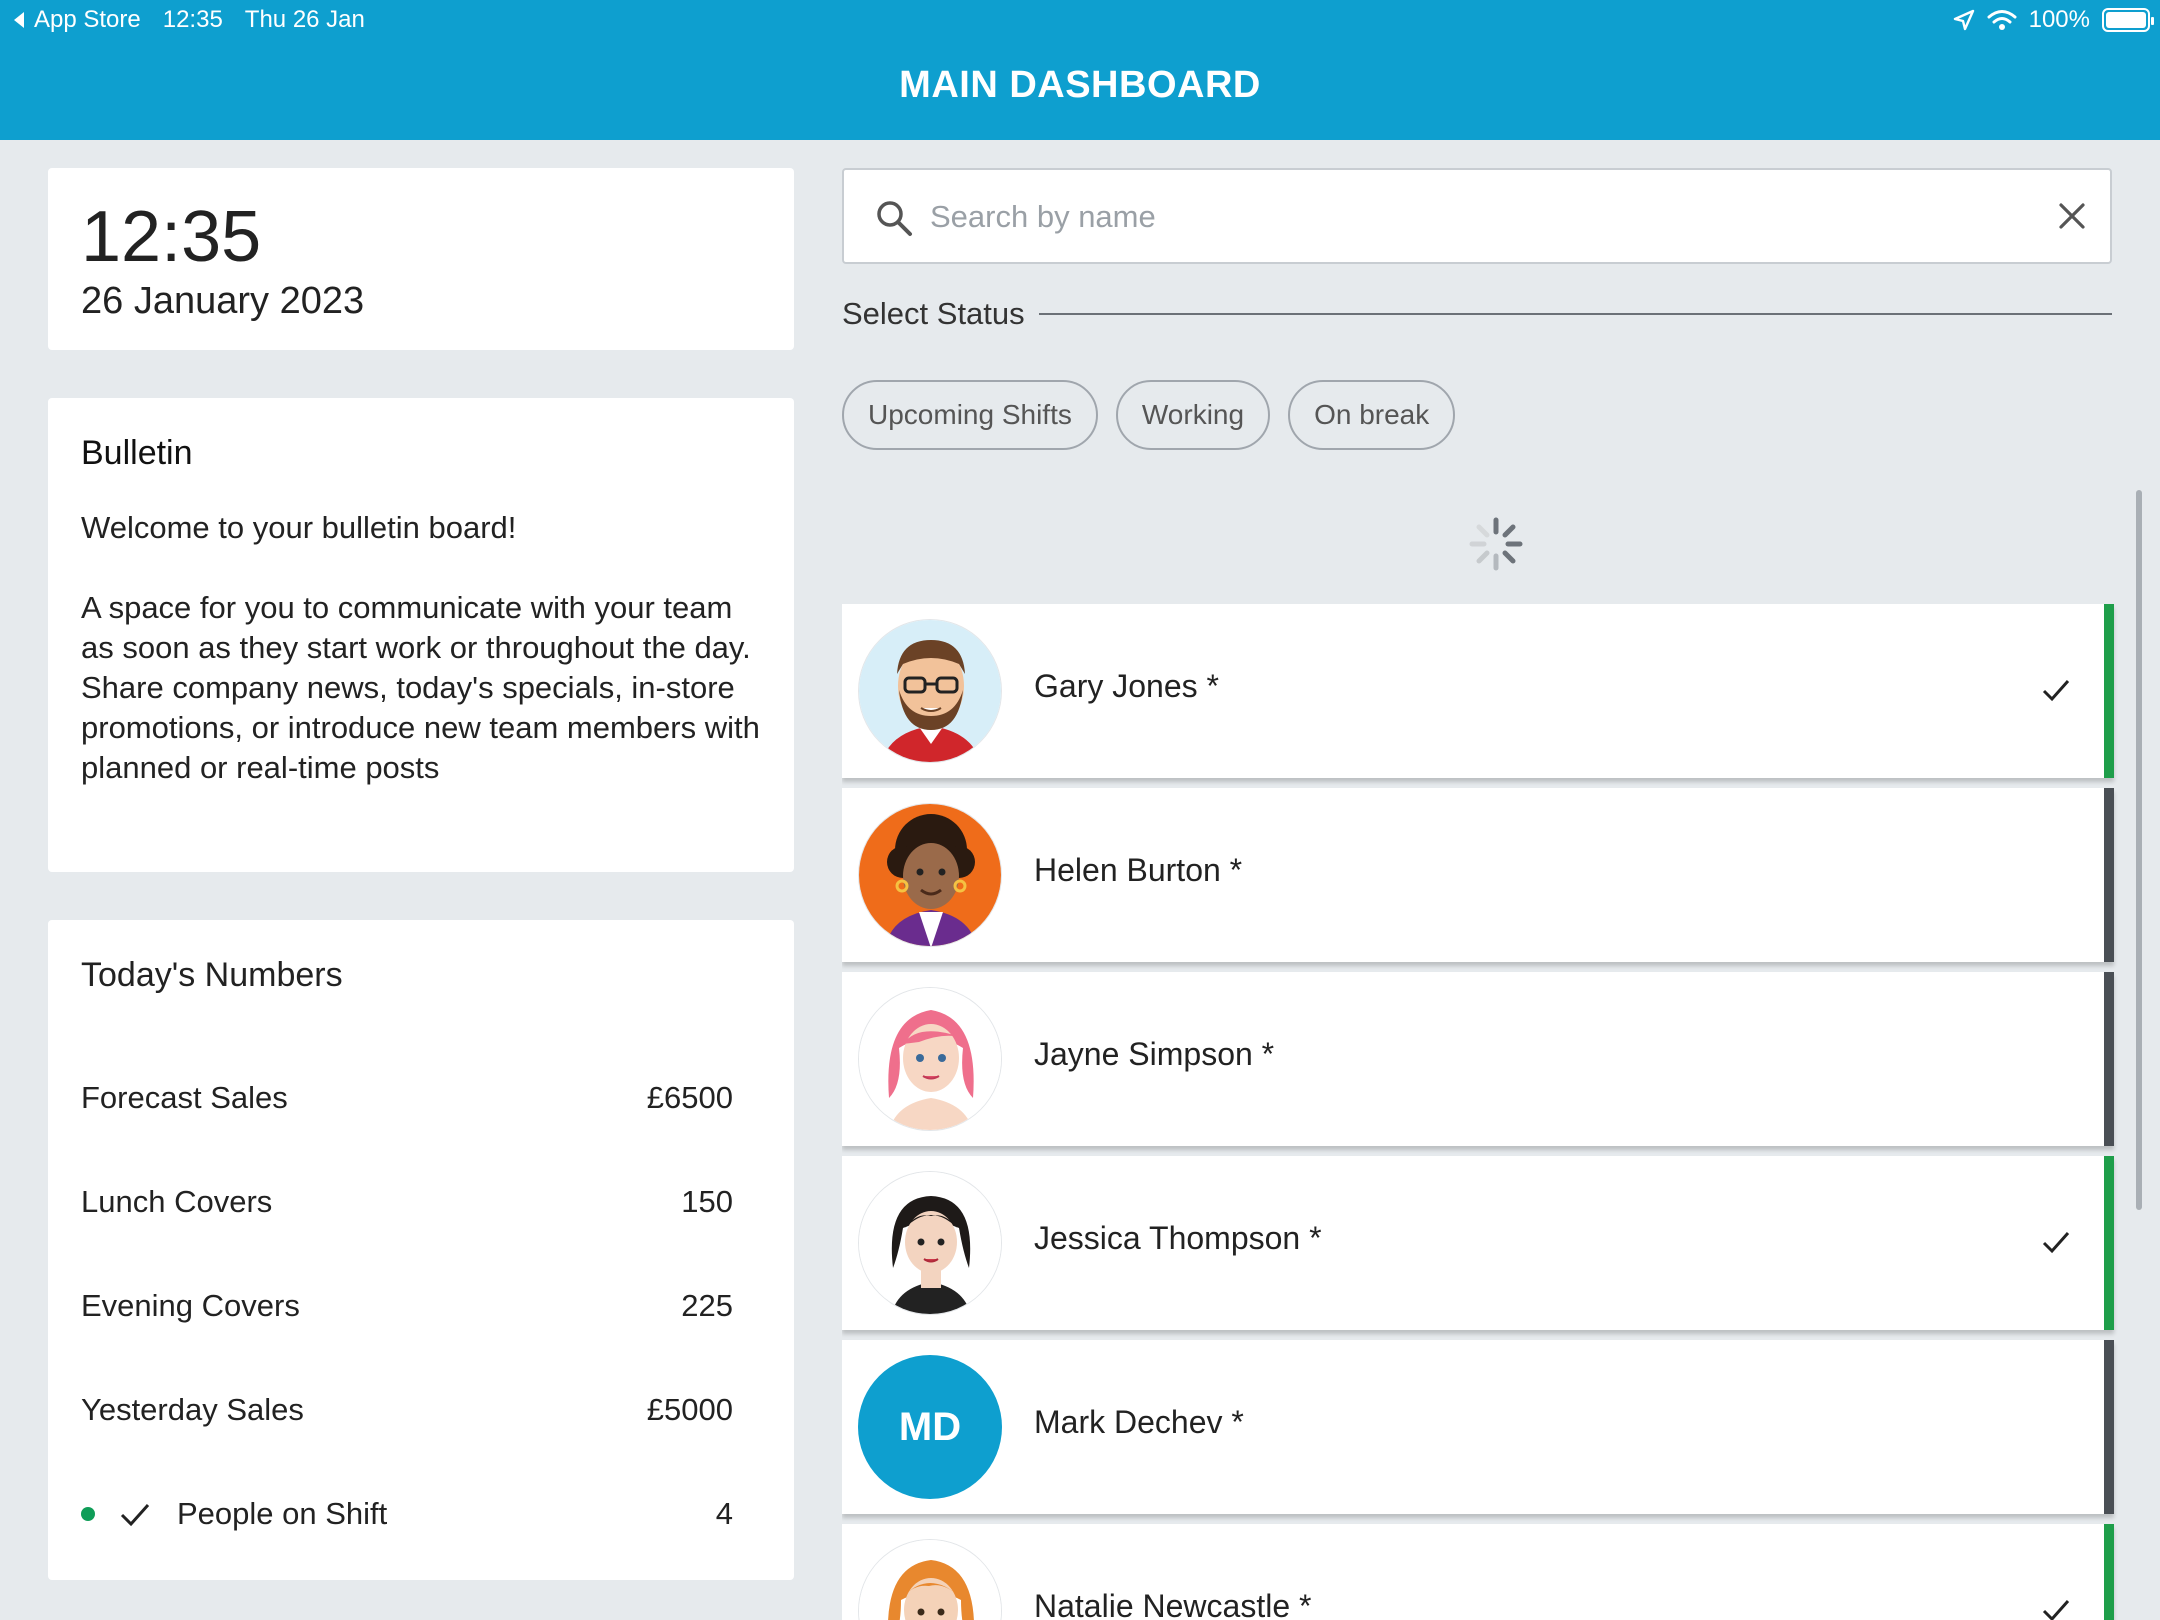  What do you see at coordinates (1154, 1054) in the screenshot?
I see `person-name: Jayne Simpson *` at bounding box center [1154, 1054].